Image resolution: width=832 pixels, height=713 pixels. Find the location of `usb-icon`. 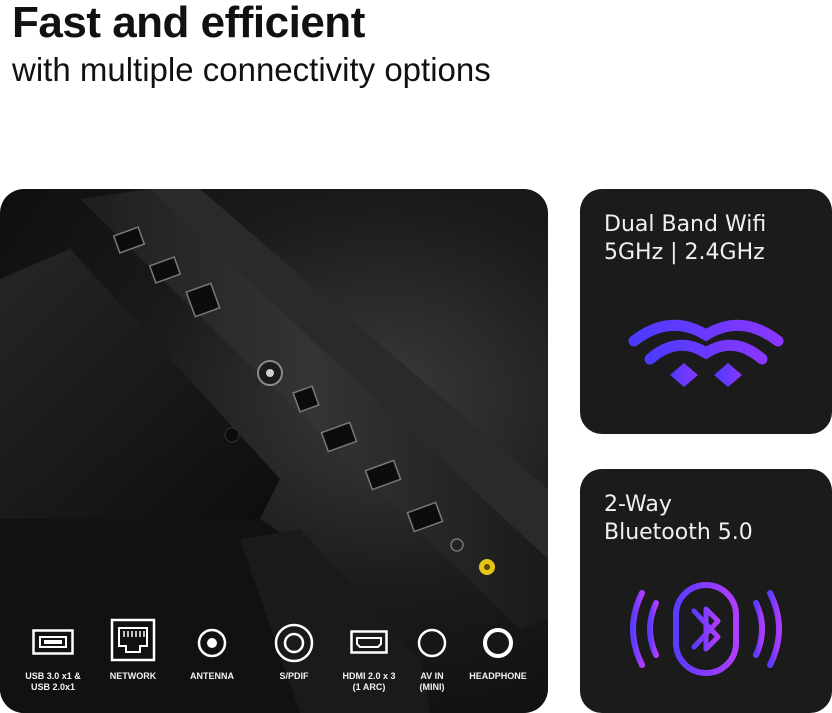

usb-icon is located at coordinates (53, 642).